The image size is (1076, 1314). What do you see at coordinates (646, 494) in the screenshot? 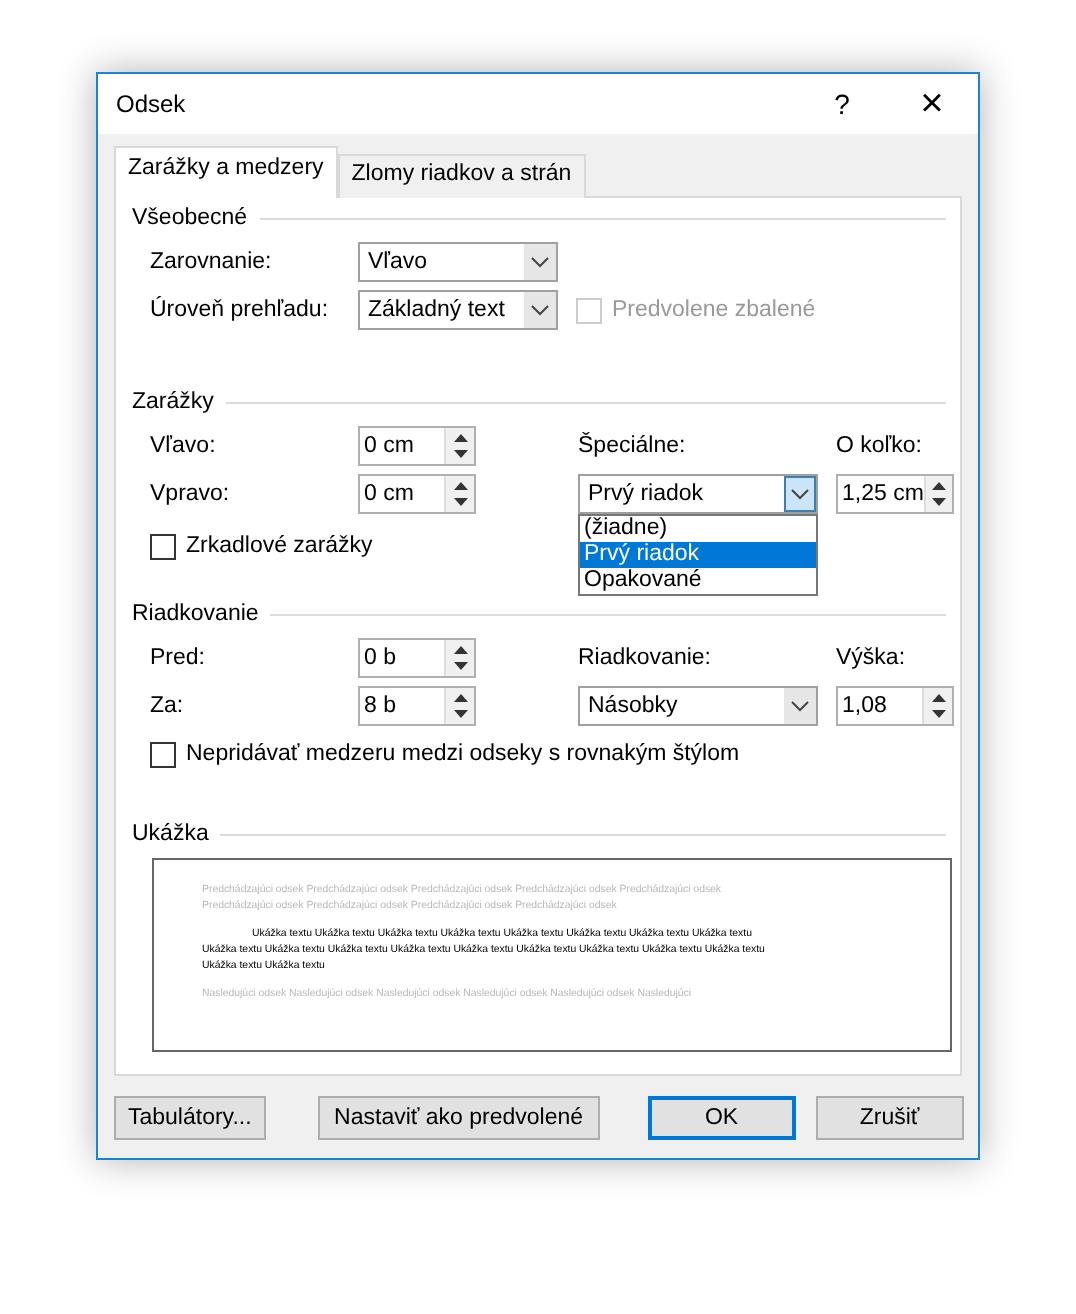
I see `dropdown-value: Prvý riadok` at bounding box center [646, 494].